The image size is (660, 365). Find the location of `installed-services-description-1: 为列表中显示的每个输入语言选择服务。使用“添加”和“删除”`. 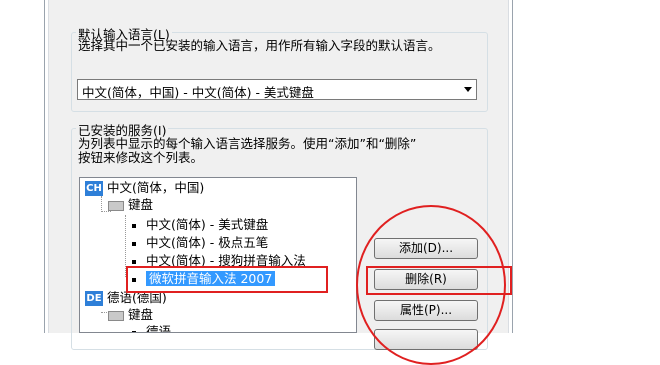

installed-services-description-1: 为列表中显示的每个输入语言选择服务。使用“添加”和“删除” is located at coordinates (247, 143).